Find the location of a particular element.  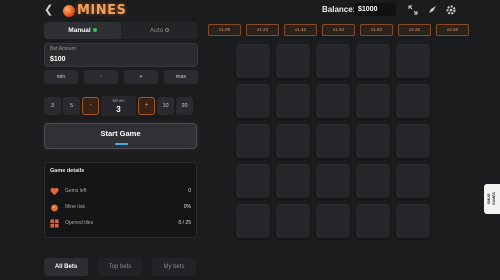

top-bar: ❮ MINES Balance: $1000 is located at coordinates (250, 11).